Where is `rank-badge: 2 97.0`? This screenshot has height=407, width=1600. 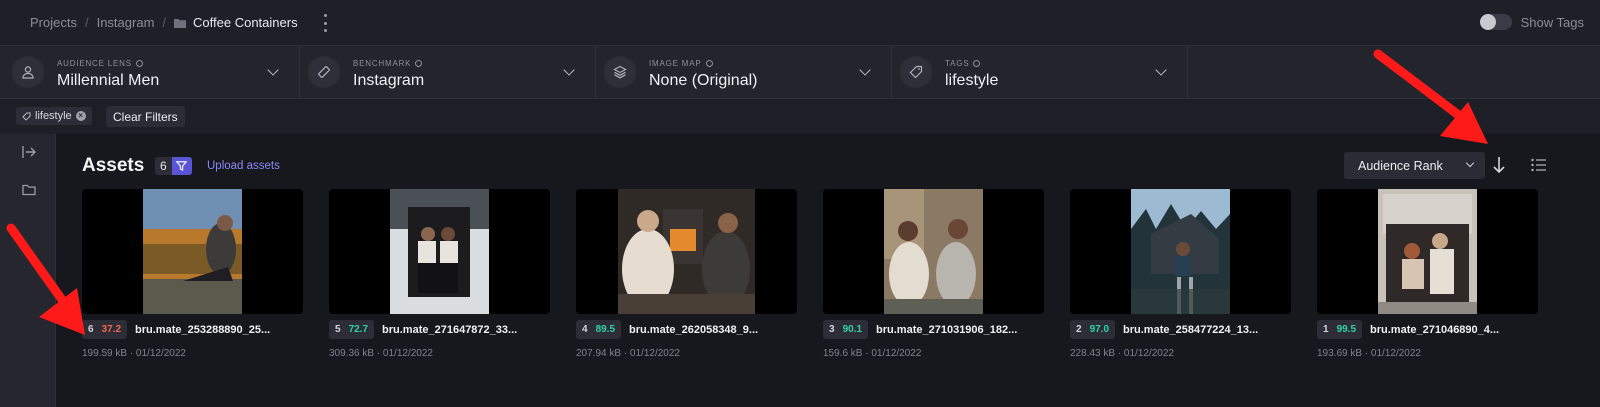 rank-badge: 2 97.0 is located at coordinates (1093, 329).